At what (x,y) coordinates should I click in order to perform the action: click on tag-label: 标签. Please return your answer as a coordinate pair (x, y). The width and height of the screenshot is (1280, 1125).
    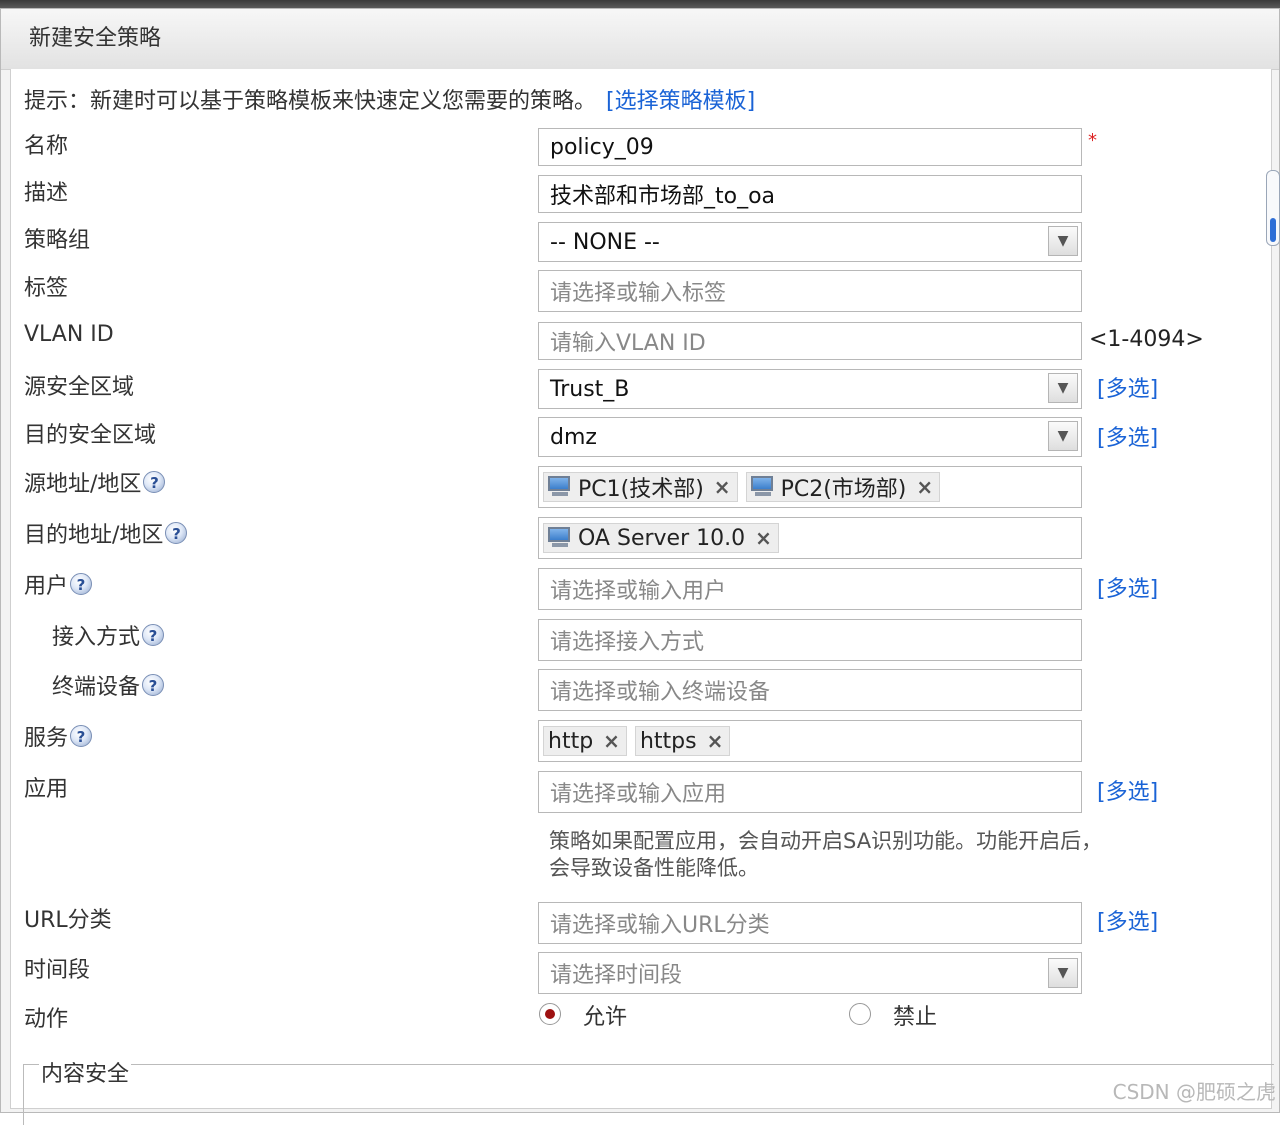
    Looking at the image, I should click on (46, 288).